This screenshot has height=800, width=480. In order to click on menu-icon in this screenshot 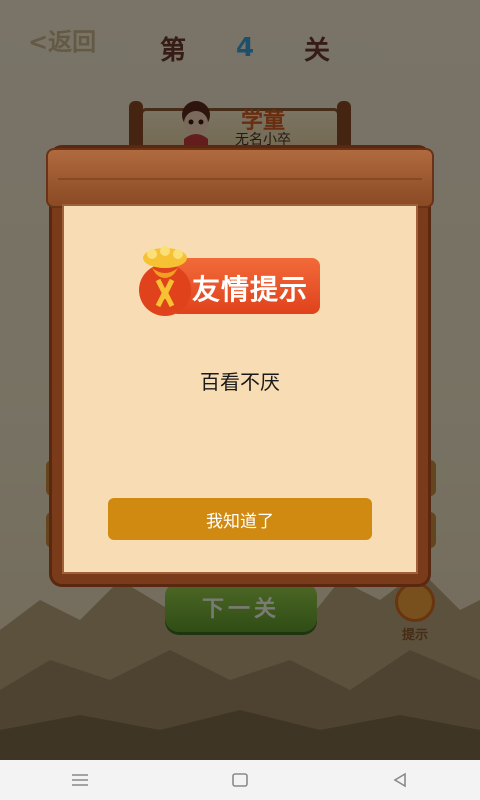, I will do `click(80, 780)`.